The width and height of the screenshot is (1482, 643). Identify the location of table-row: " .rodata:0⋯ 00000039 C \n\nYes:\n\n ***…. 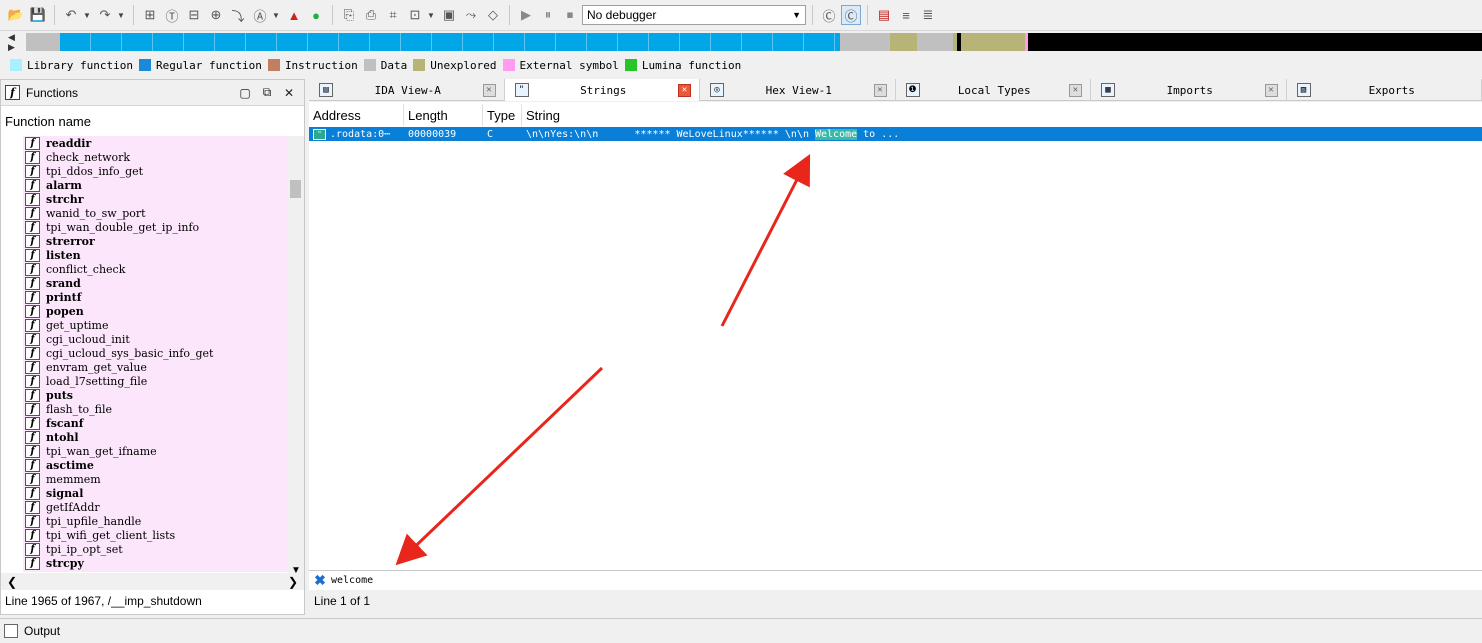
(895, 134).